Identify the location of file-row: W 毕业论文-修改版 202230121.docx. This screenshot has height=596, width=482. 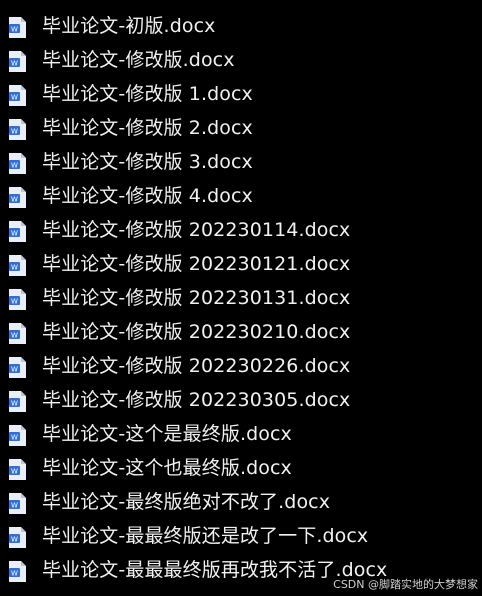
(241, 265).